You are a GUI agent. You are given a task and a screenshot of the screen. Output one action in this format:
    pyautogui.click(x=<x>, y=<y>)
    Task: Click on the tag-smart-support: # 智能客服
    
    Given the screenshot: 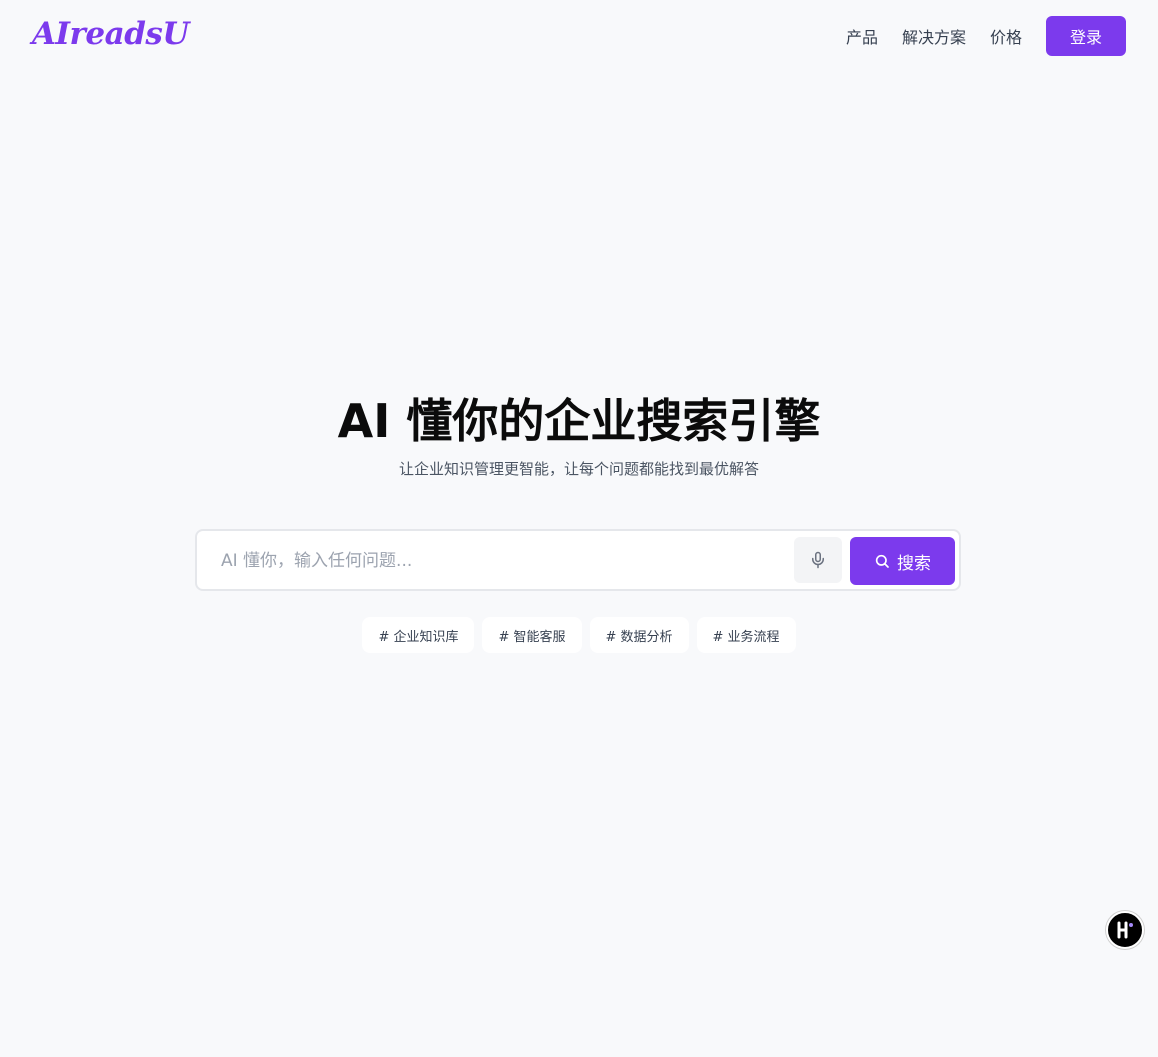 What is the action you would take?
    pyautogui.click(x=532, y=635)
    